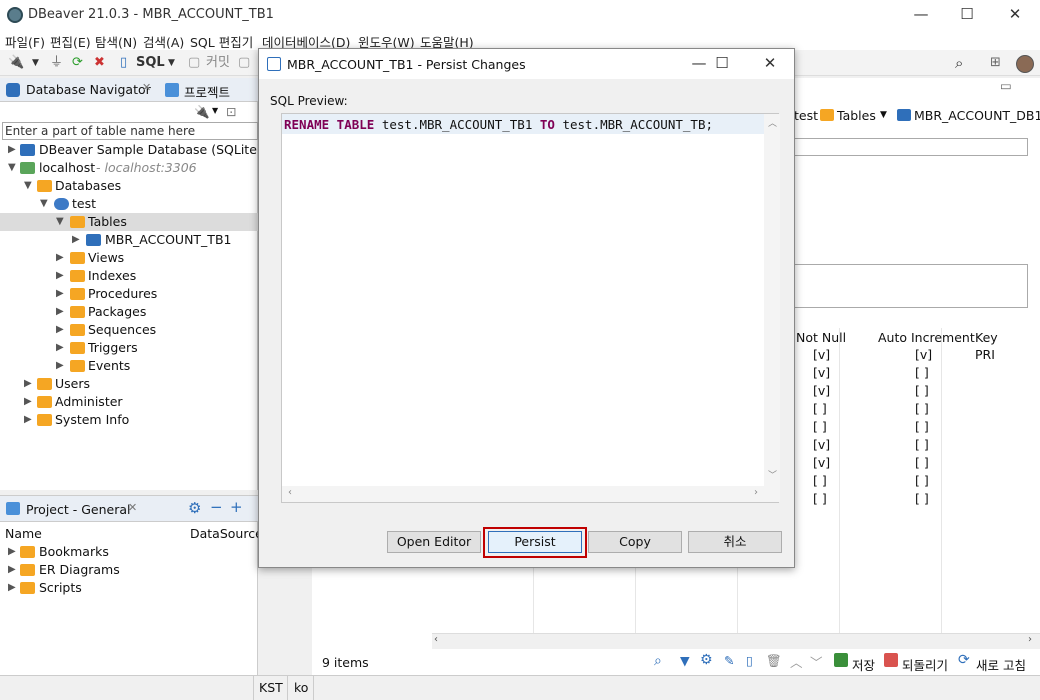 This screenshot has width=1040, height=700. Describe the element at coordinates (129, 258) in the screenshot. I see `tree-item-views: ▶ Views` at that location.